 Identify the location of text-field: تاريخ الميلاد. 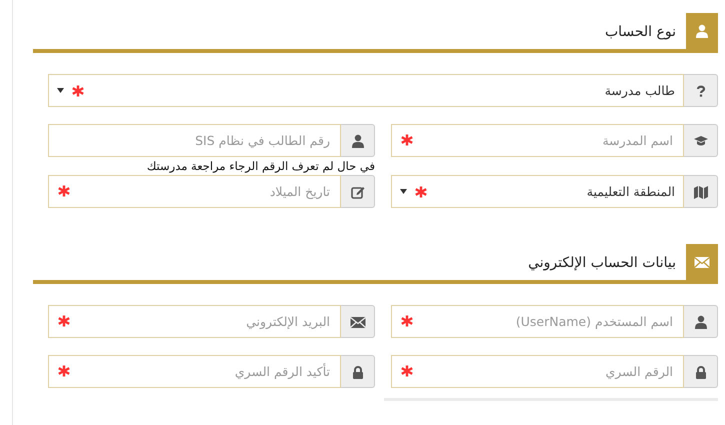
(194, 191).